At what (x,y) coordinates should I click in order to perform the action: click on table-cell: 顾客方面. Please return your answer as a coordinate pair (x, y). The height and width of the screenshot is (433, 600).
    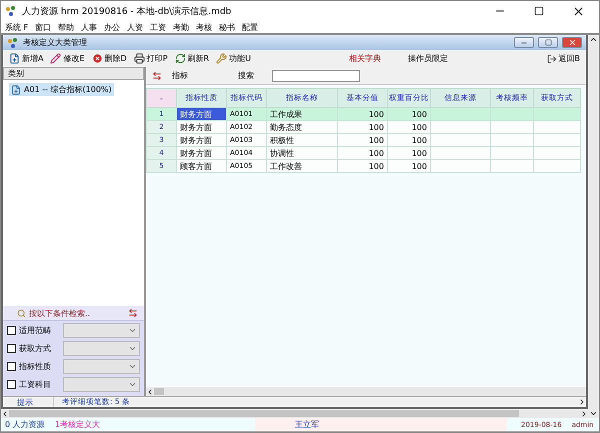
    Looking at the image, I should click on (201, 166).